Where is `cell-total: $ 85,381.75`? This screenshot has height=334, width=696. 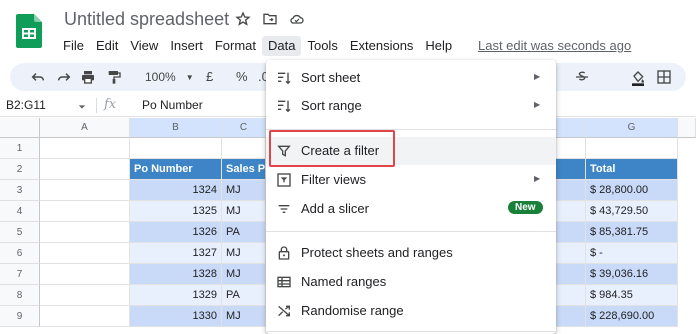 cell-total: $ 85,381.75 is located at coordinates (632, 232).